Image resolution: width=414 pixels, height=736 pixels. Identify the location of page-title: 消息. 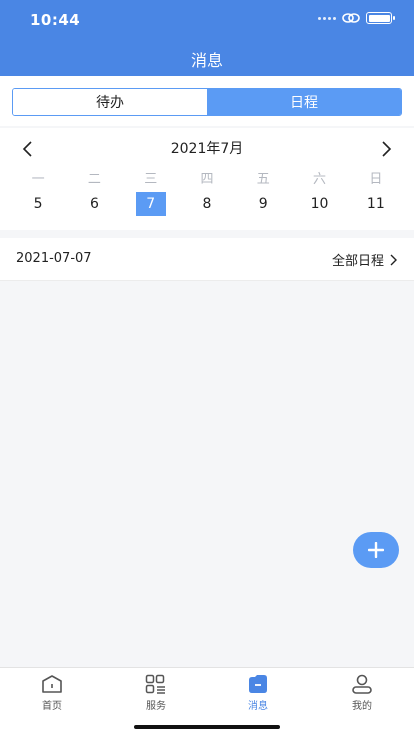
(206, 60).